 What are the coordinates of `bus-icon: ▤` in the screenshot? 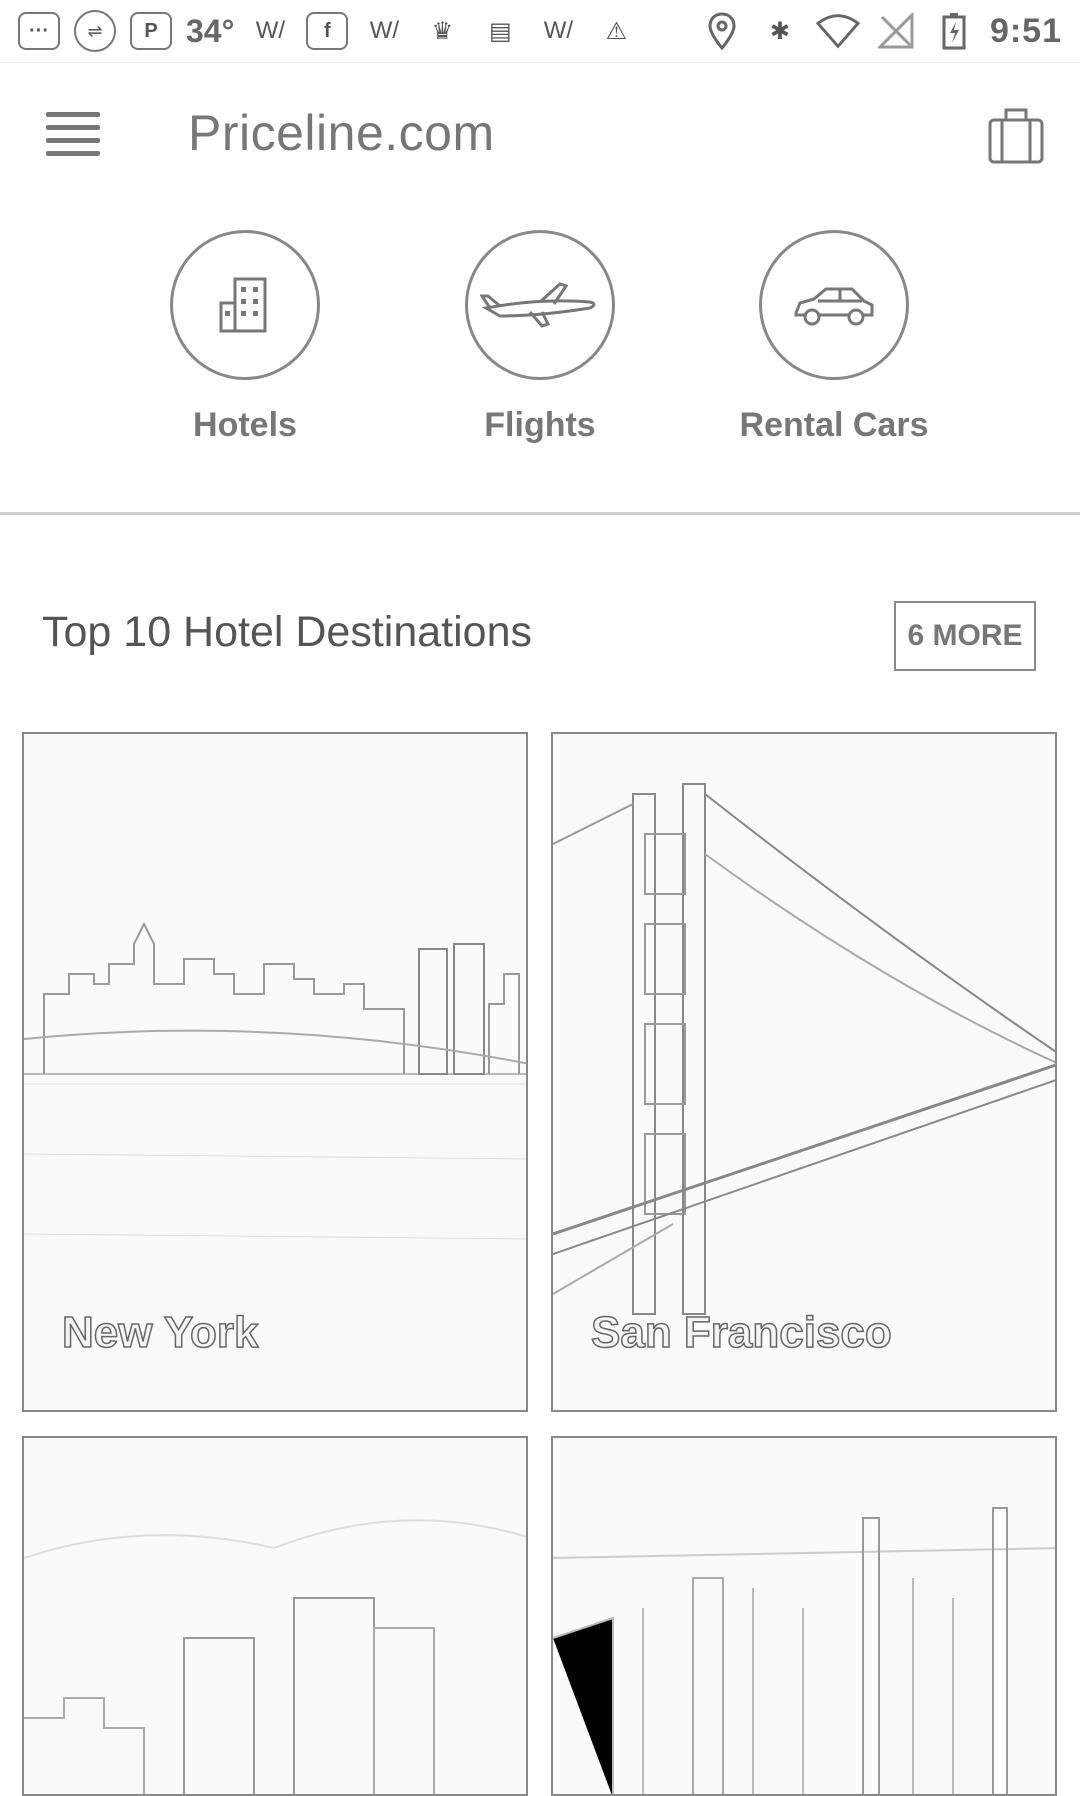 It's located at (500, 31).